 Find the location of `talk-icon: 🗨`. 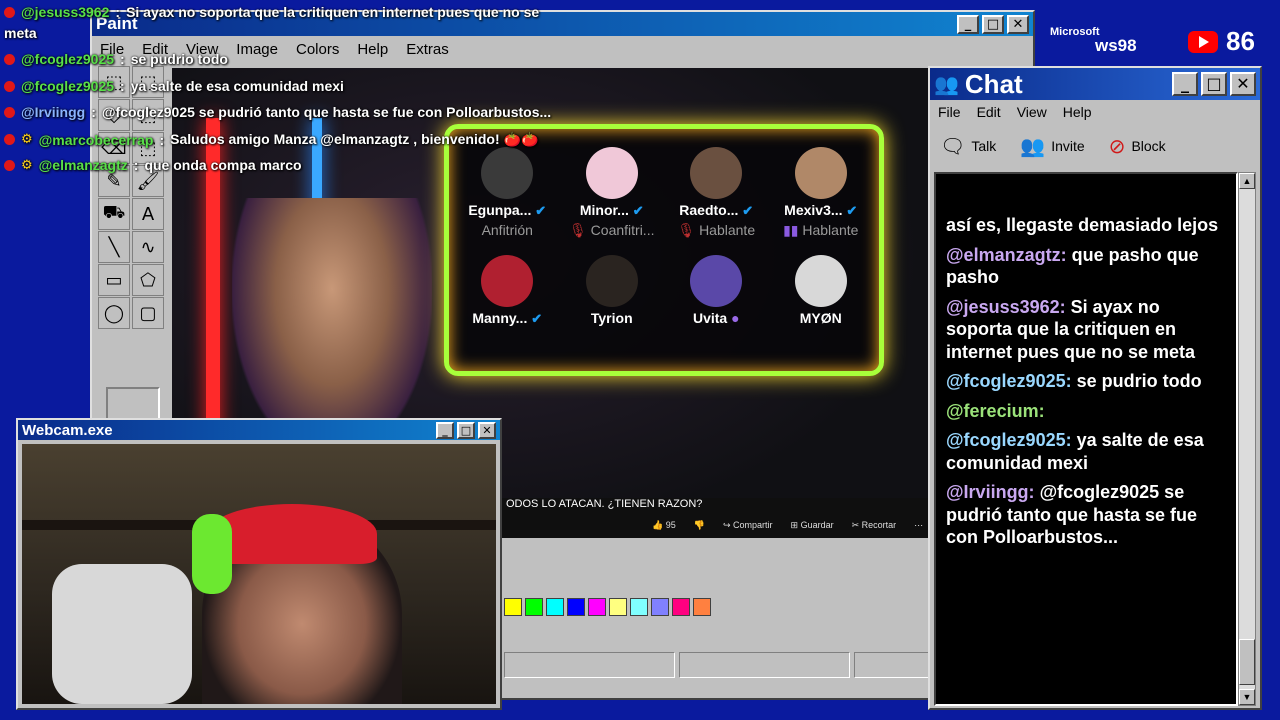

talk-icon: 🗨 is located at coordinates (953, 146).